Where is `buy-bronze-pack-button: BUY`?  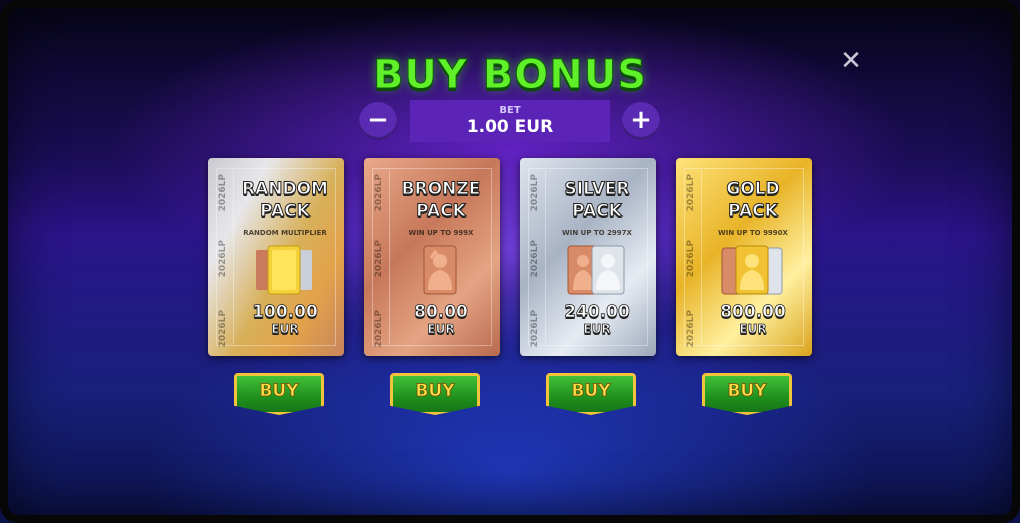
buy-bronze-pack-button: BUY is located at coordinates (435, 394).